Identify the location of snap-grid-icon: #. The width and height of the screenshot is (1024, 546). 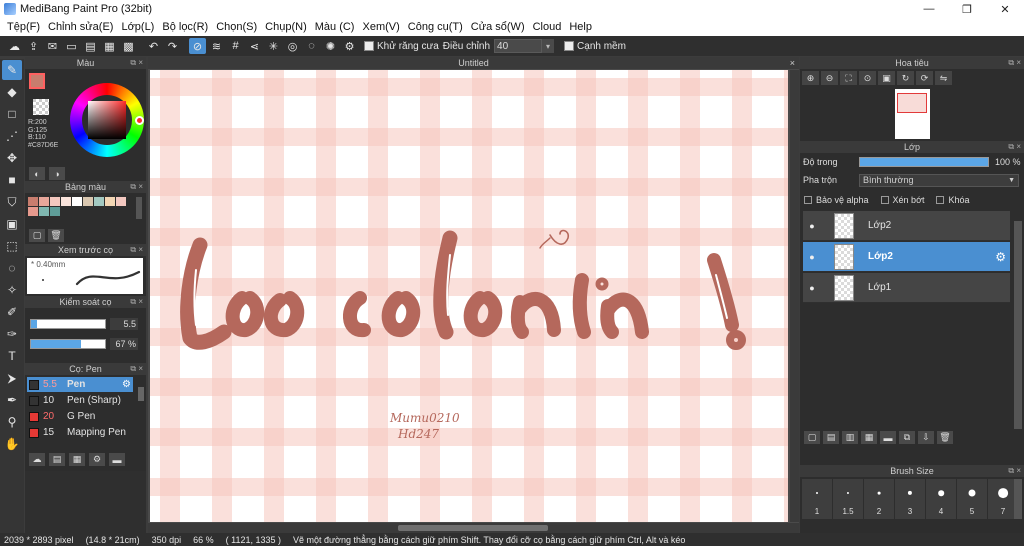
(235, 46).